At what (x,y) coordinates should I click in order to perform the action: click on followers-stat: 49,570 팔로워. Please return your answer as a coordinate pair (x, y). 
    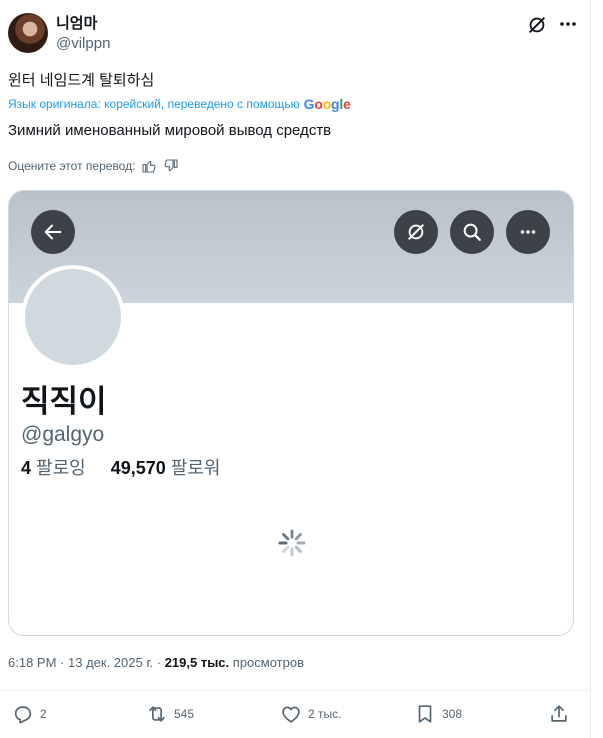
    Looking at the image, I should click on (166, 468).